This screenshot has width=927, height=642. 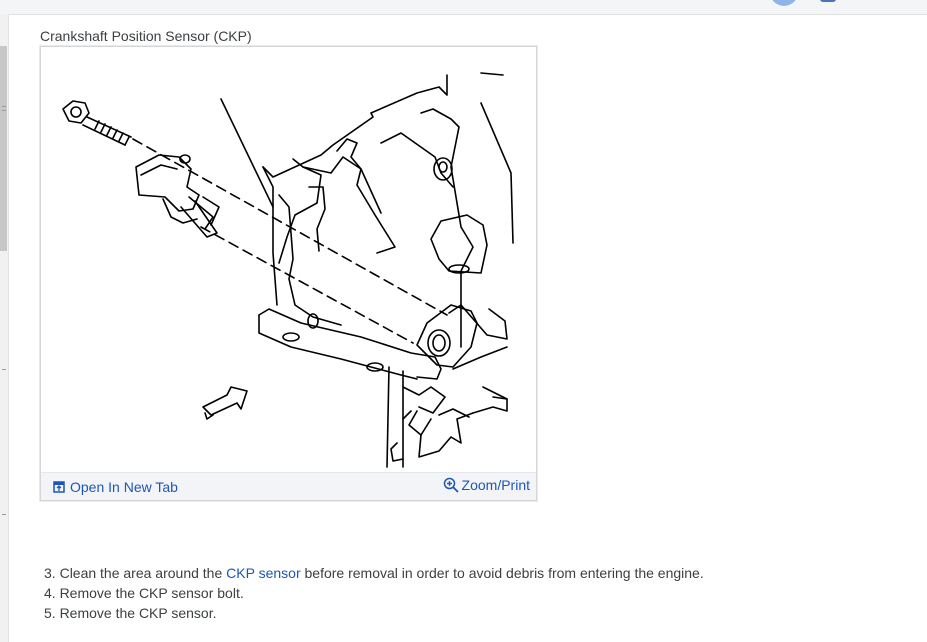 What do you see at coordinates (828, 1) in the screenshot?
I see `notification-icon` at bounding box center [828, 1].